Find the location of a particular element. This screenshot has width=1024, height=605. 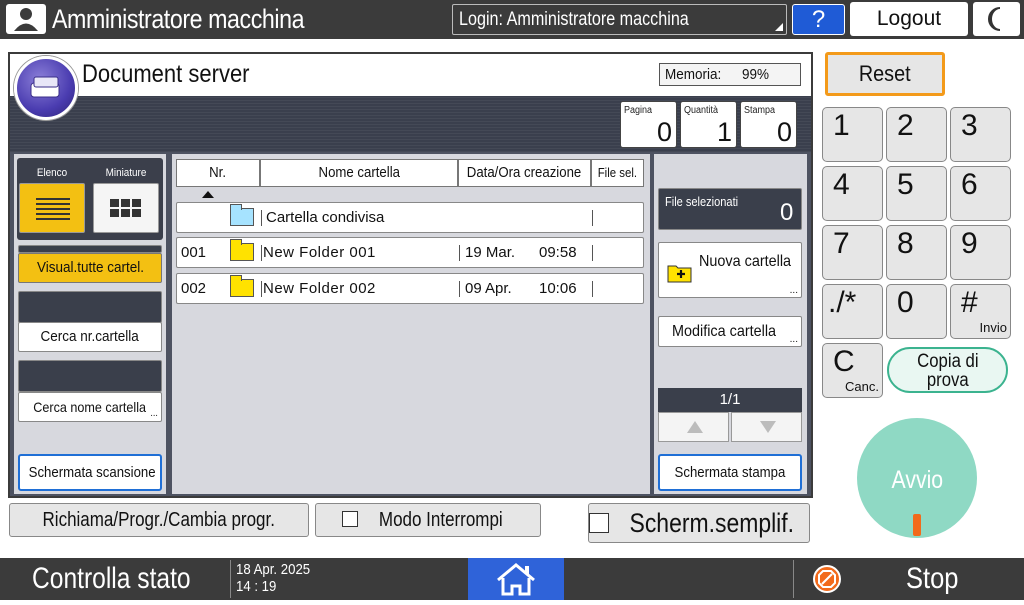

print-screen-button: Schermata stampa is located at coordinates (730, 472).